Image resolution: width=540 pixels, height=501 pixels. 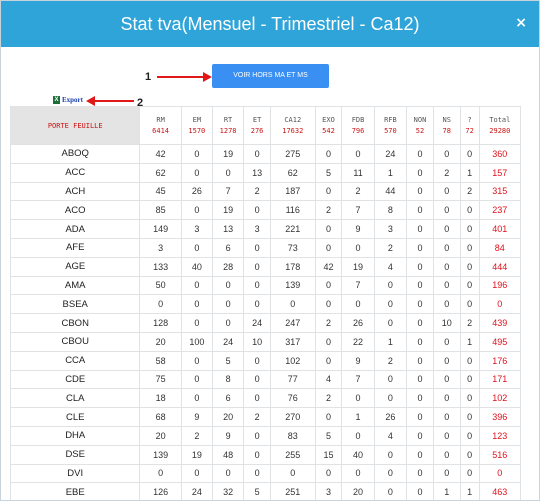 What do you see at coordinates (500, 285) in the screenshot?
I see `row-total-cell: 196` at bounding box center [500, 285].